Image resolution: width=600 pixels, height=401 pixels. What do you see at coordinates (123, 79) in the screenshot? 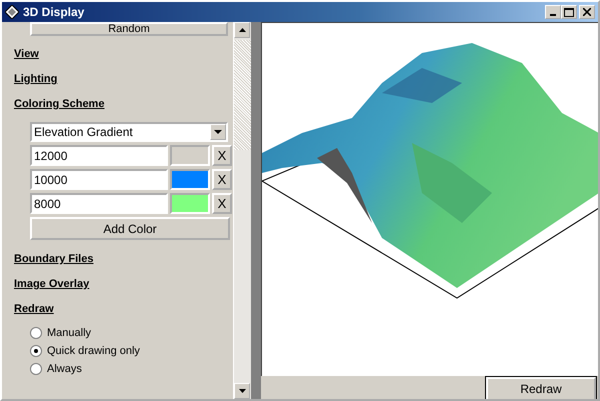
I see `section-link: Lighting` at bounding box center [123, 79].